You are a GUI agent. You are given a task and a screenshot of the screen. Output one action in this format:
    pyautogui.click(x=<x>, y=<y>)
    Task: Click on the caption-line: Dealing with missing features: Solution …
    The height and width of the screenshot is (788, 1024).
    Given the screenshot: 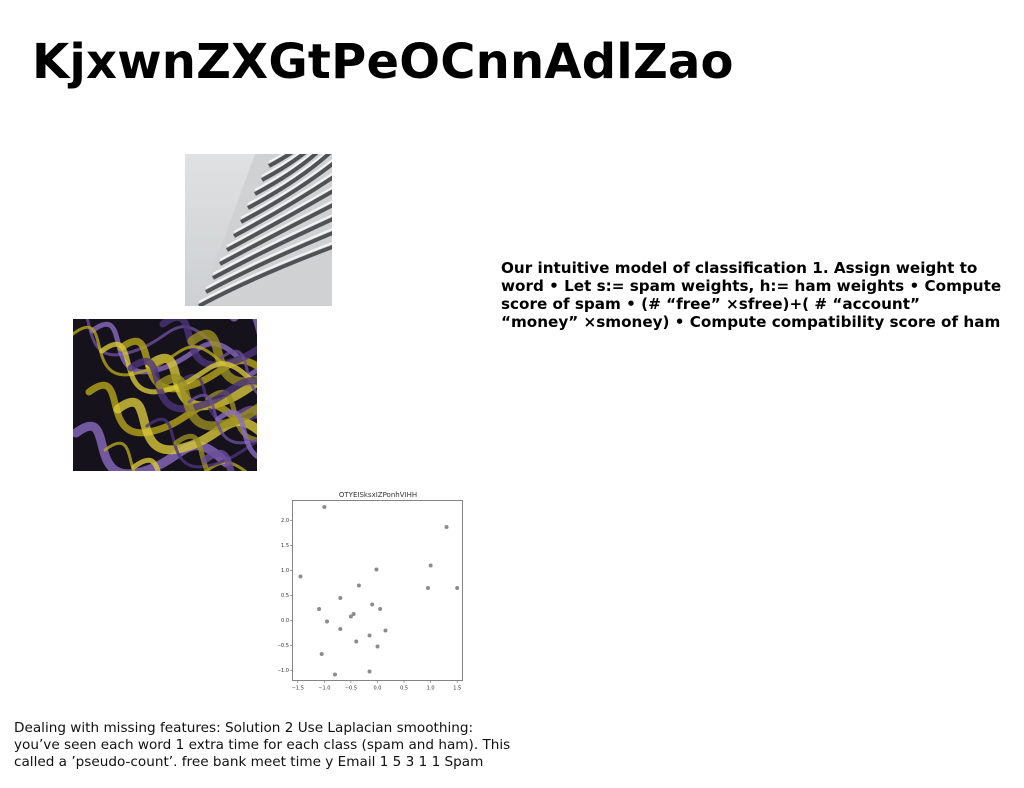 What is the action you would take?
    pyautogui.click(x=244, y=728)
    